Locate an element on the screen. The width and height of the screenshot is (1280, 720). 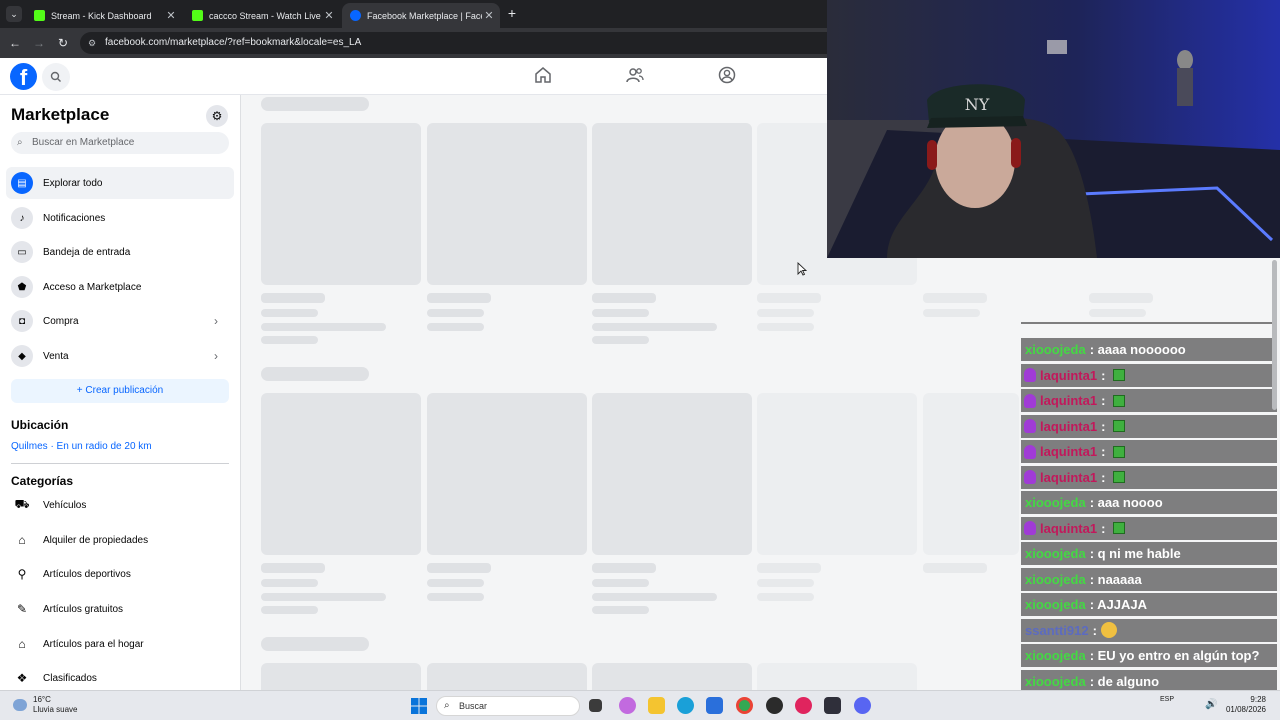
back-arrow-icon: ← is located at coordinates (15, 43).